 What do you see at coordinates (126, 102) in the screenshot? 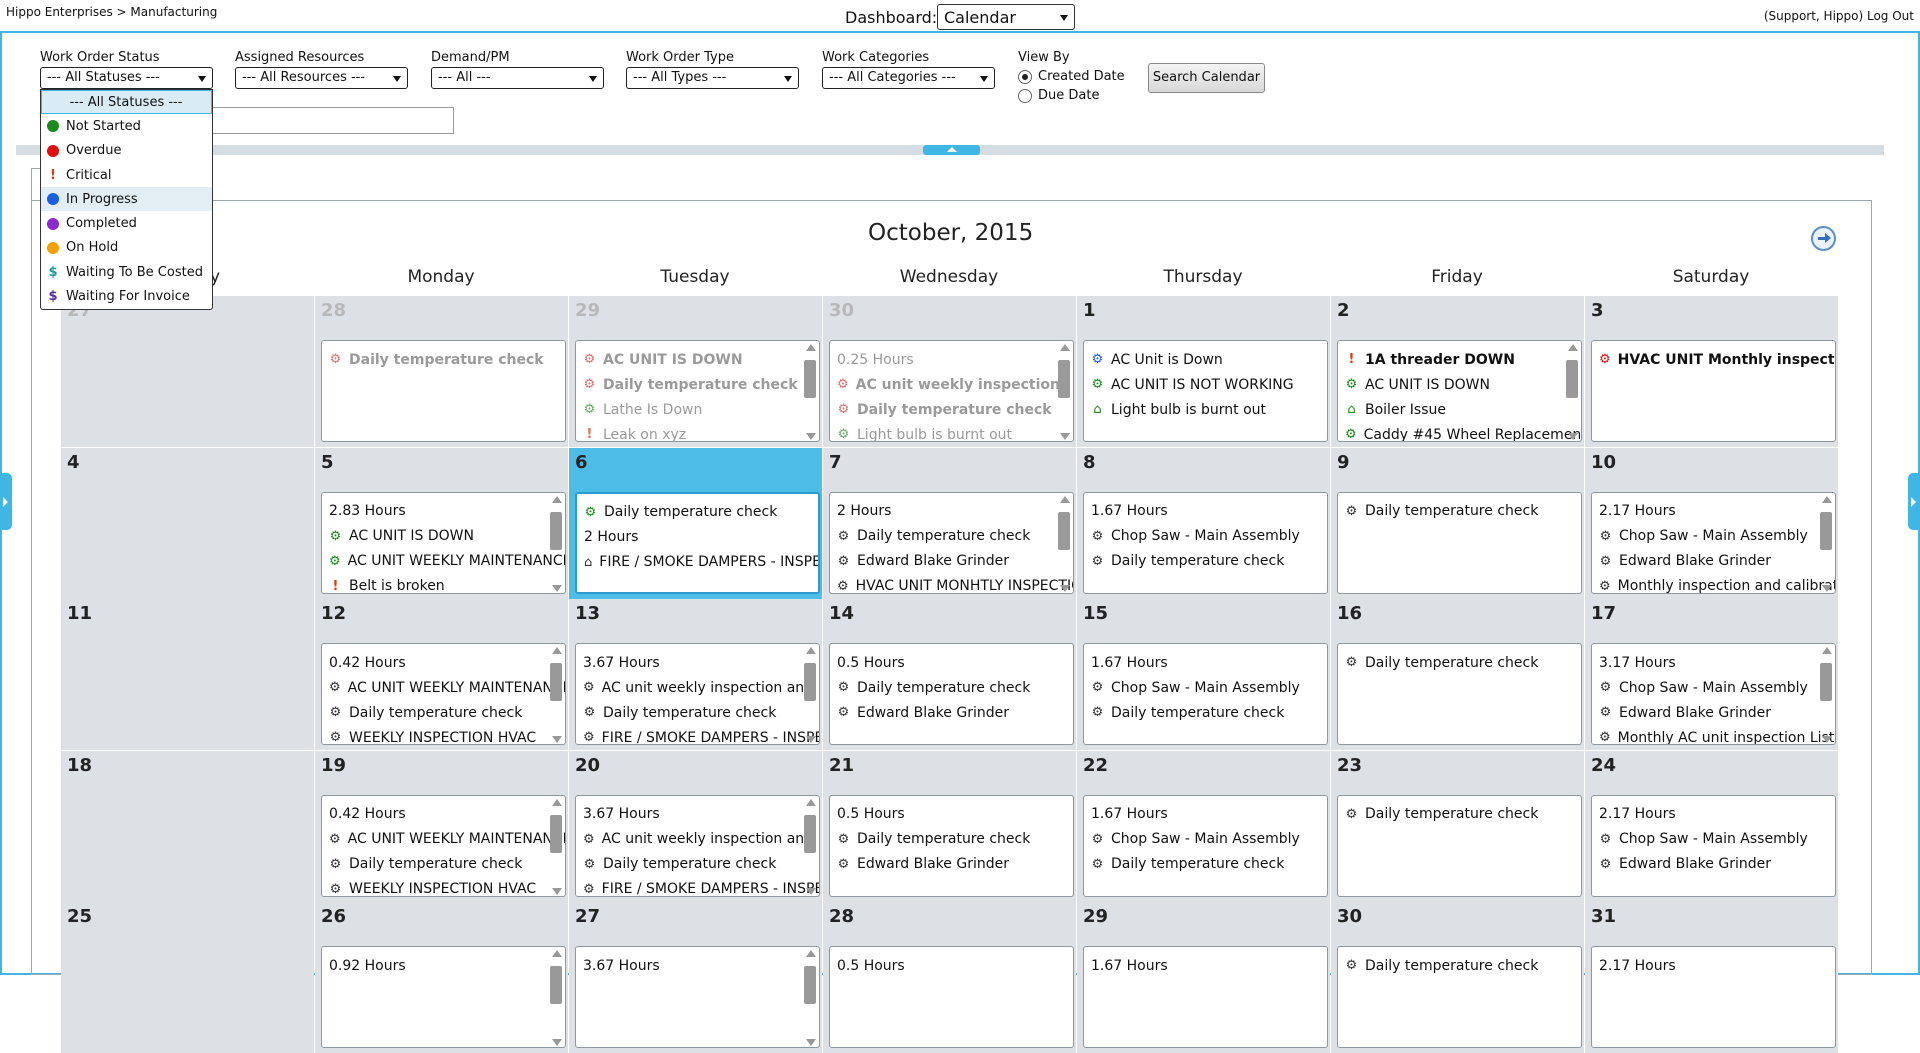
I see `status-option: --- All Statuses ---` at bounding box center [126, 102].